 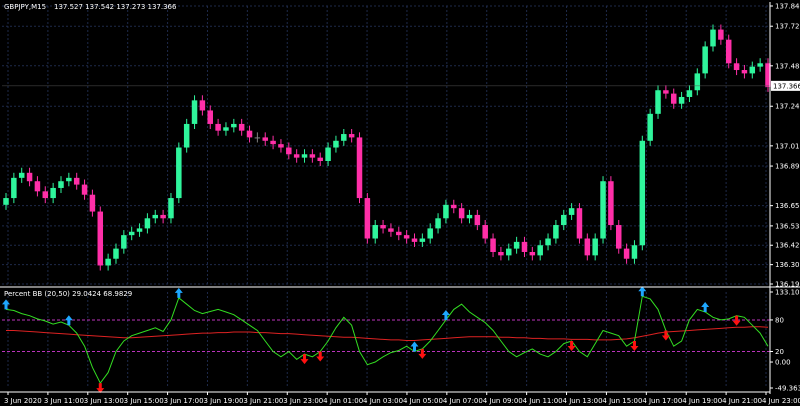 I want to click on x-tick-label: 4 Jun 05:00, so click(x=423, y=401).